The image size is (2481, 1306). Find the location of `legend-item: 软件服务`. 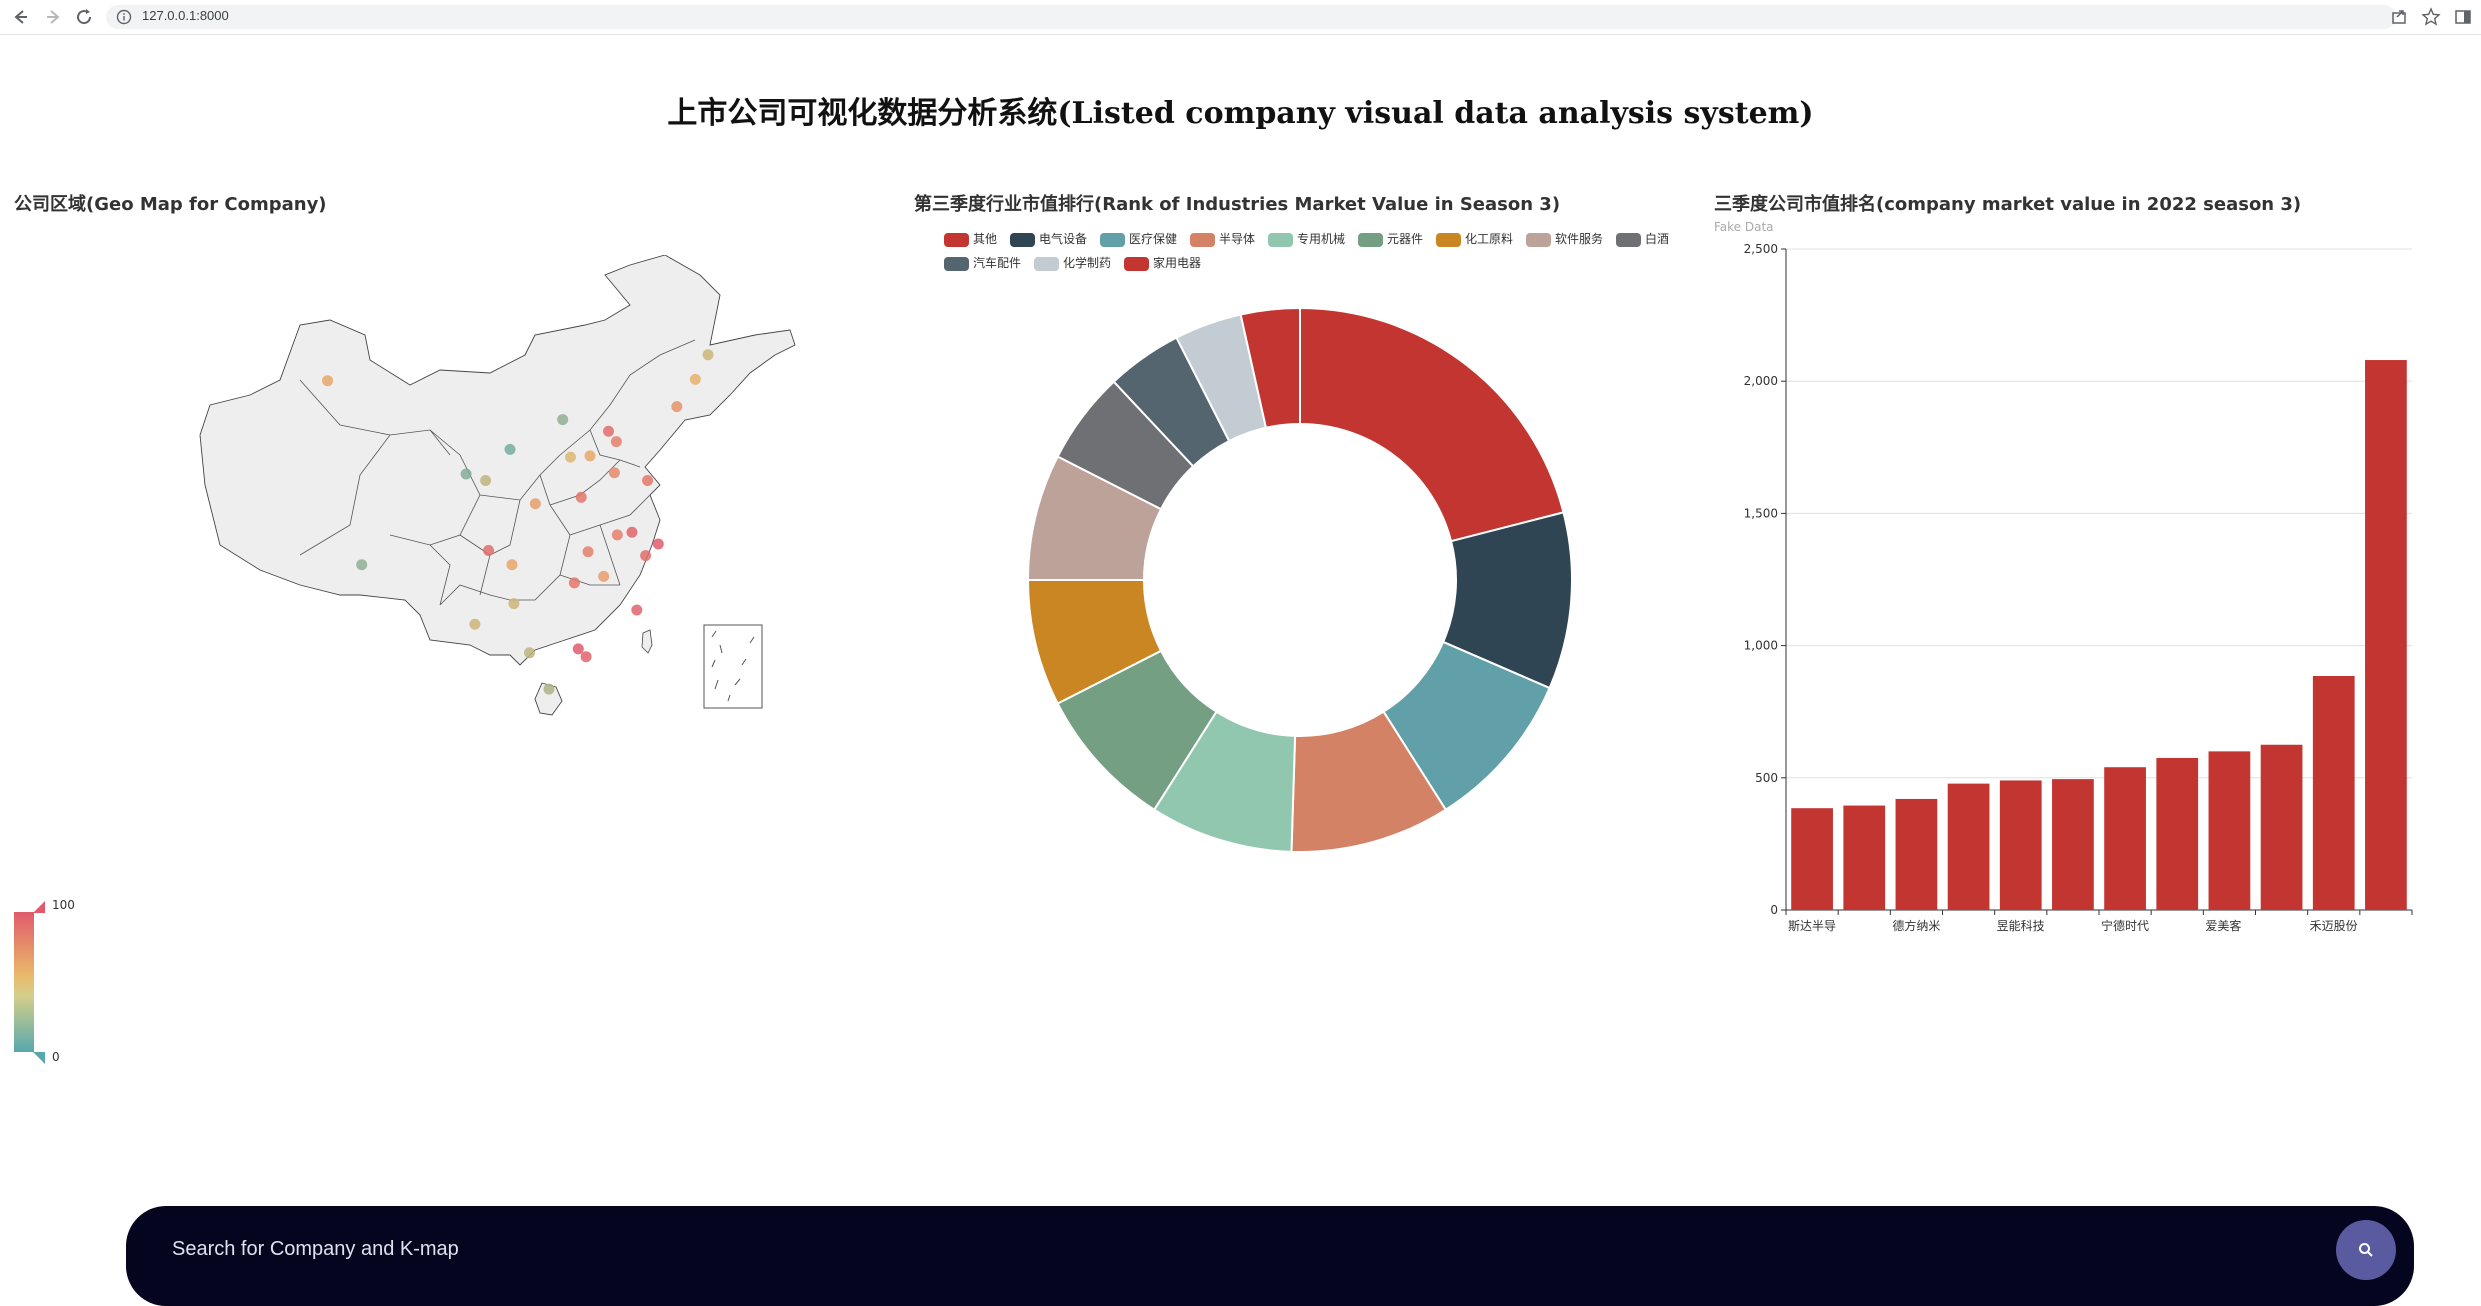

legend-item: 软件服务 is located at coordinates (1564, 240).